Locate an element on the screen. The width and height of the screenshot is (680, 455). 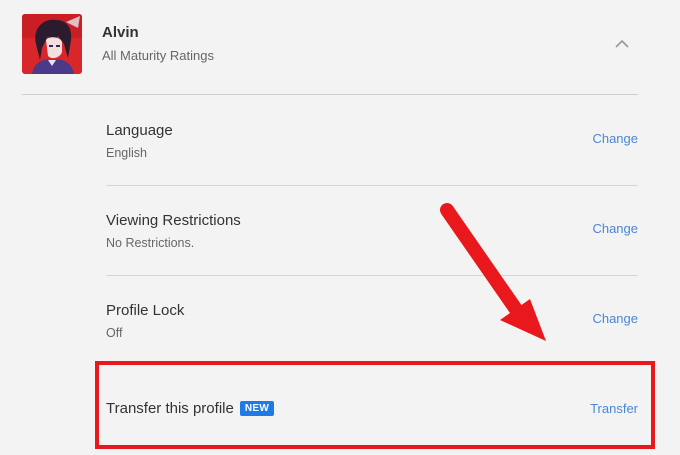
maturity-rating: All Maturity Ratings is located at coordinates (158, 55).